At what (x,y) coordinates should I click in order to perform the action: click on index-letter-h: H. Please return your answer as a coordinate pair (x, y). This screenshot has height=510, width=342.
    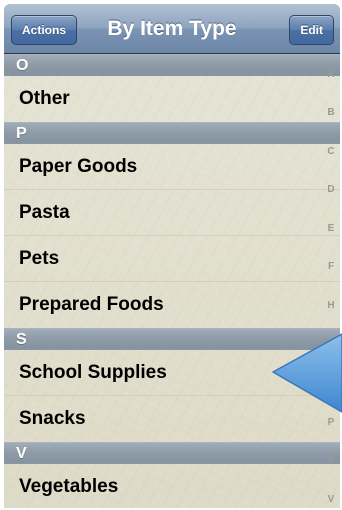
    Looking at the image, I should click on (331, 305).